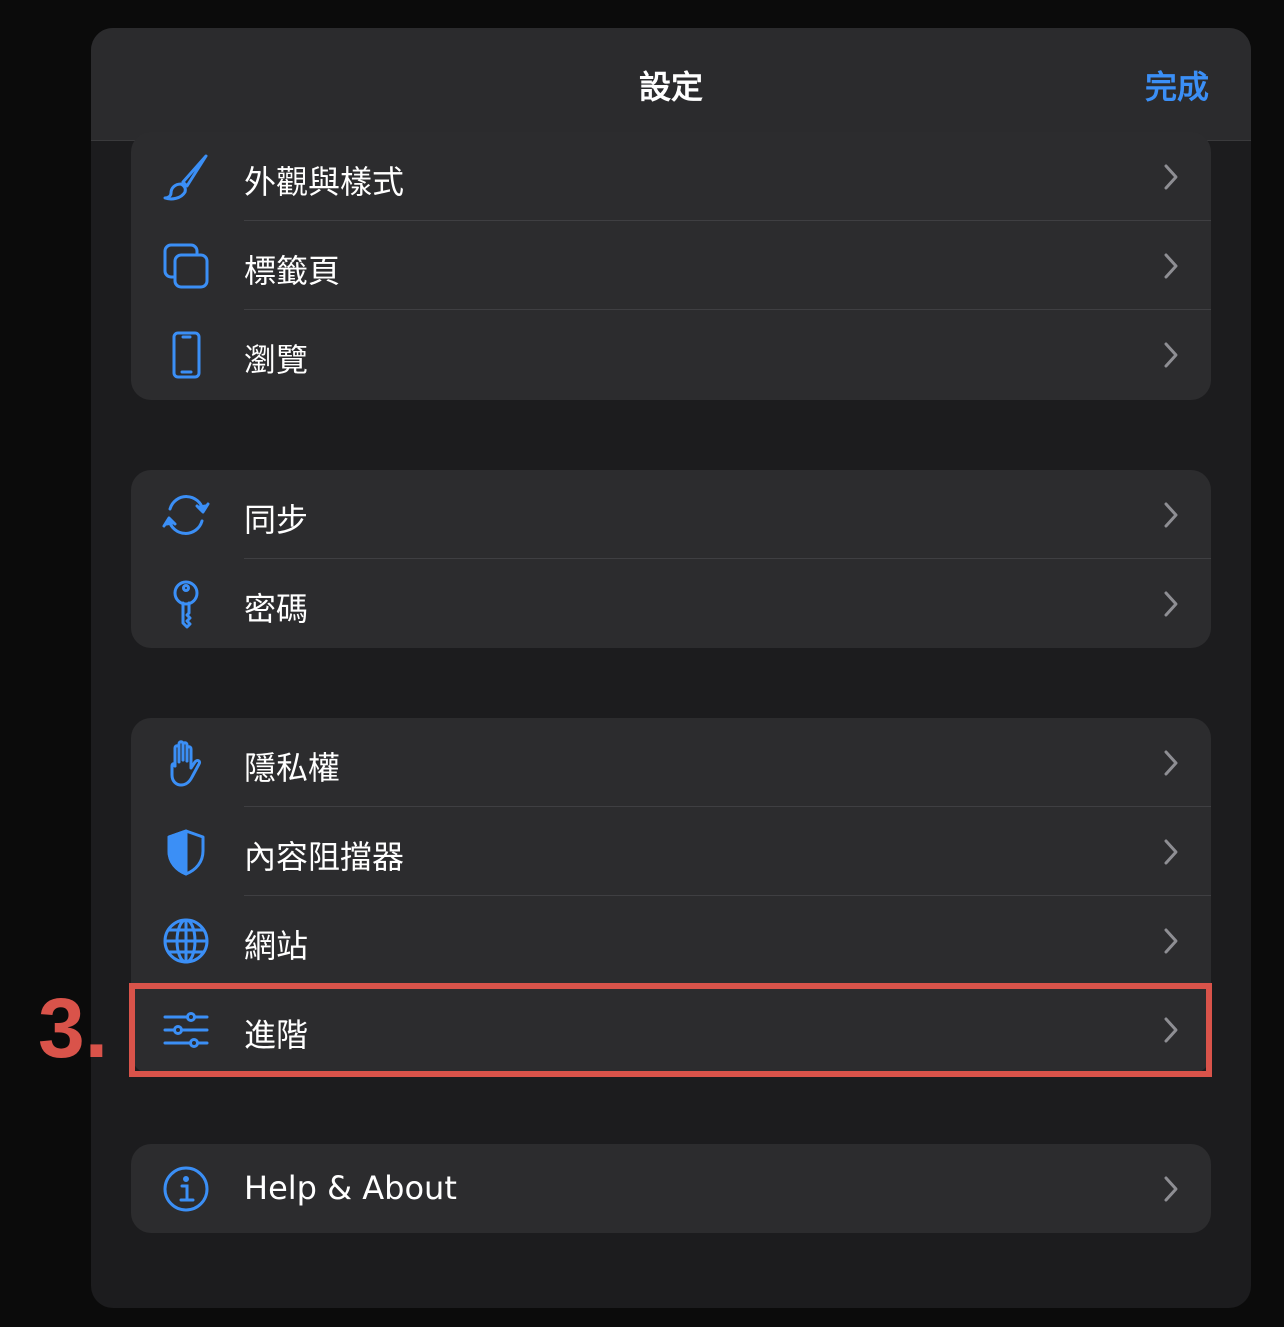 The image size is (1284, 1327). Describe the element at coordinates (186, 852) in the screenshot. I see `shield-icon` at that location.